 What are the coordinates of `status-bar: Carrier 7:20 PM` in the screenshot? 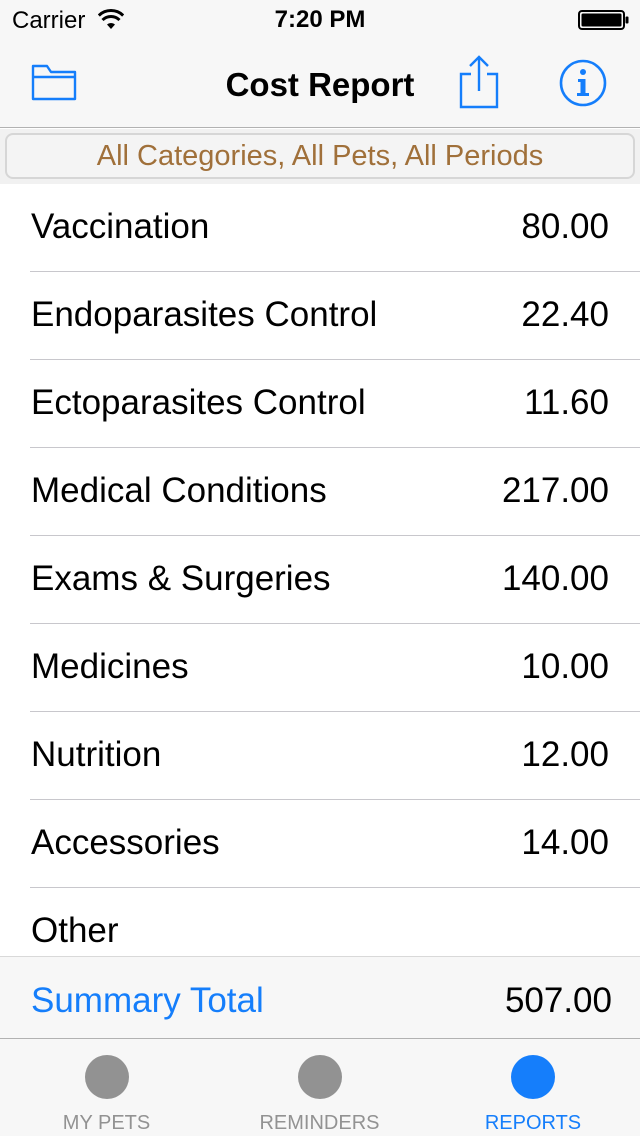 It's located at (320, 20).